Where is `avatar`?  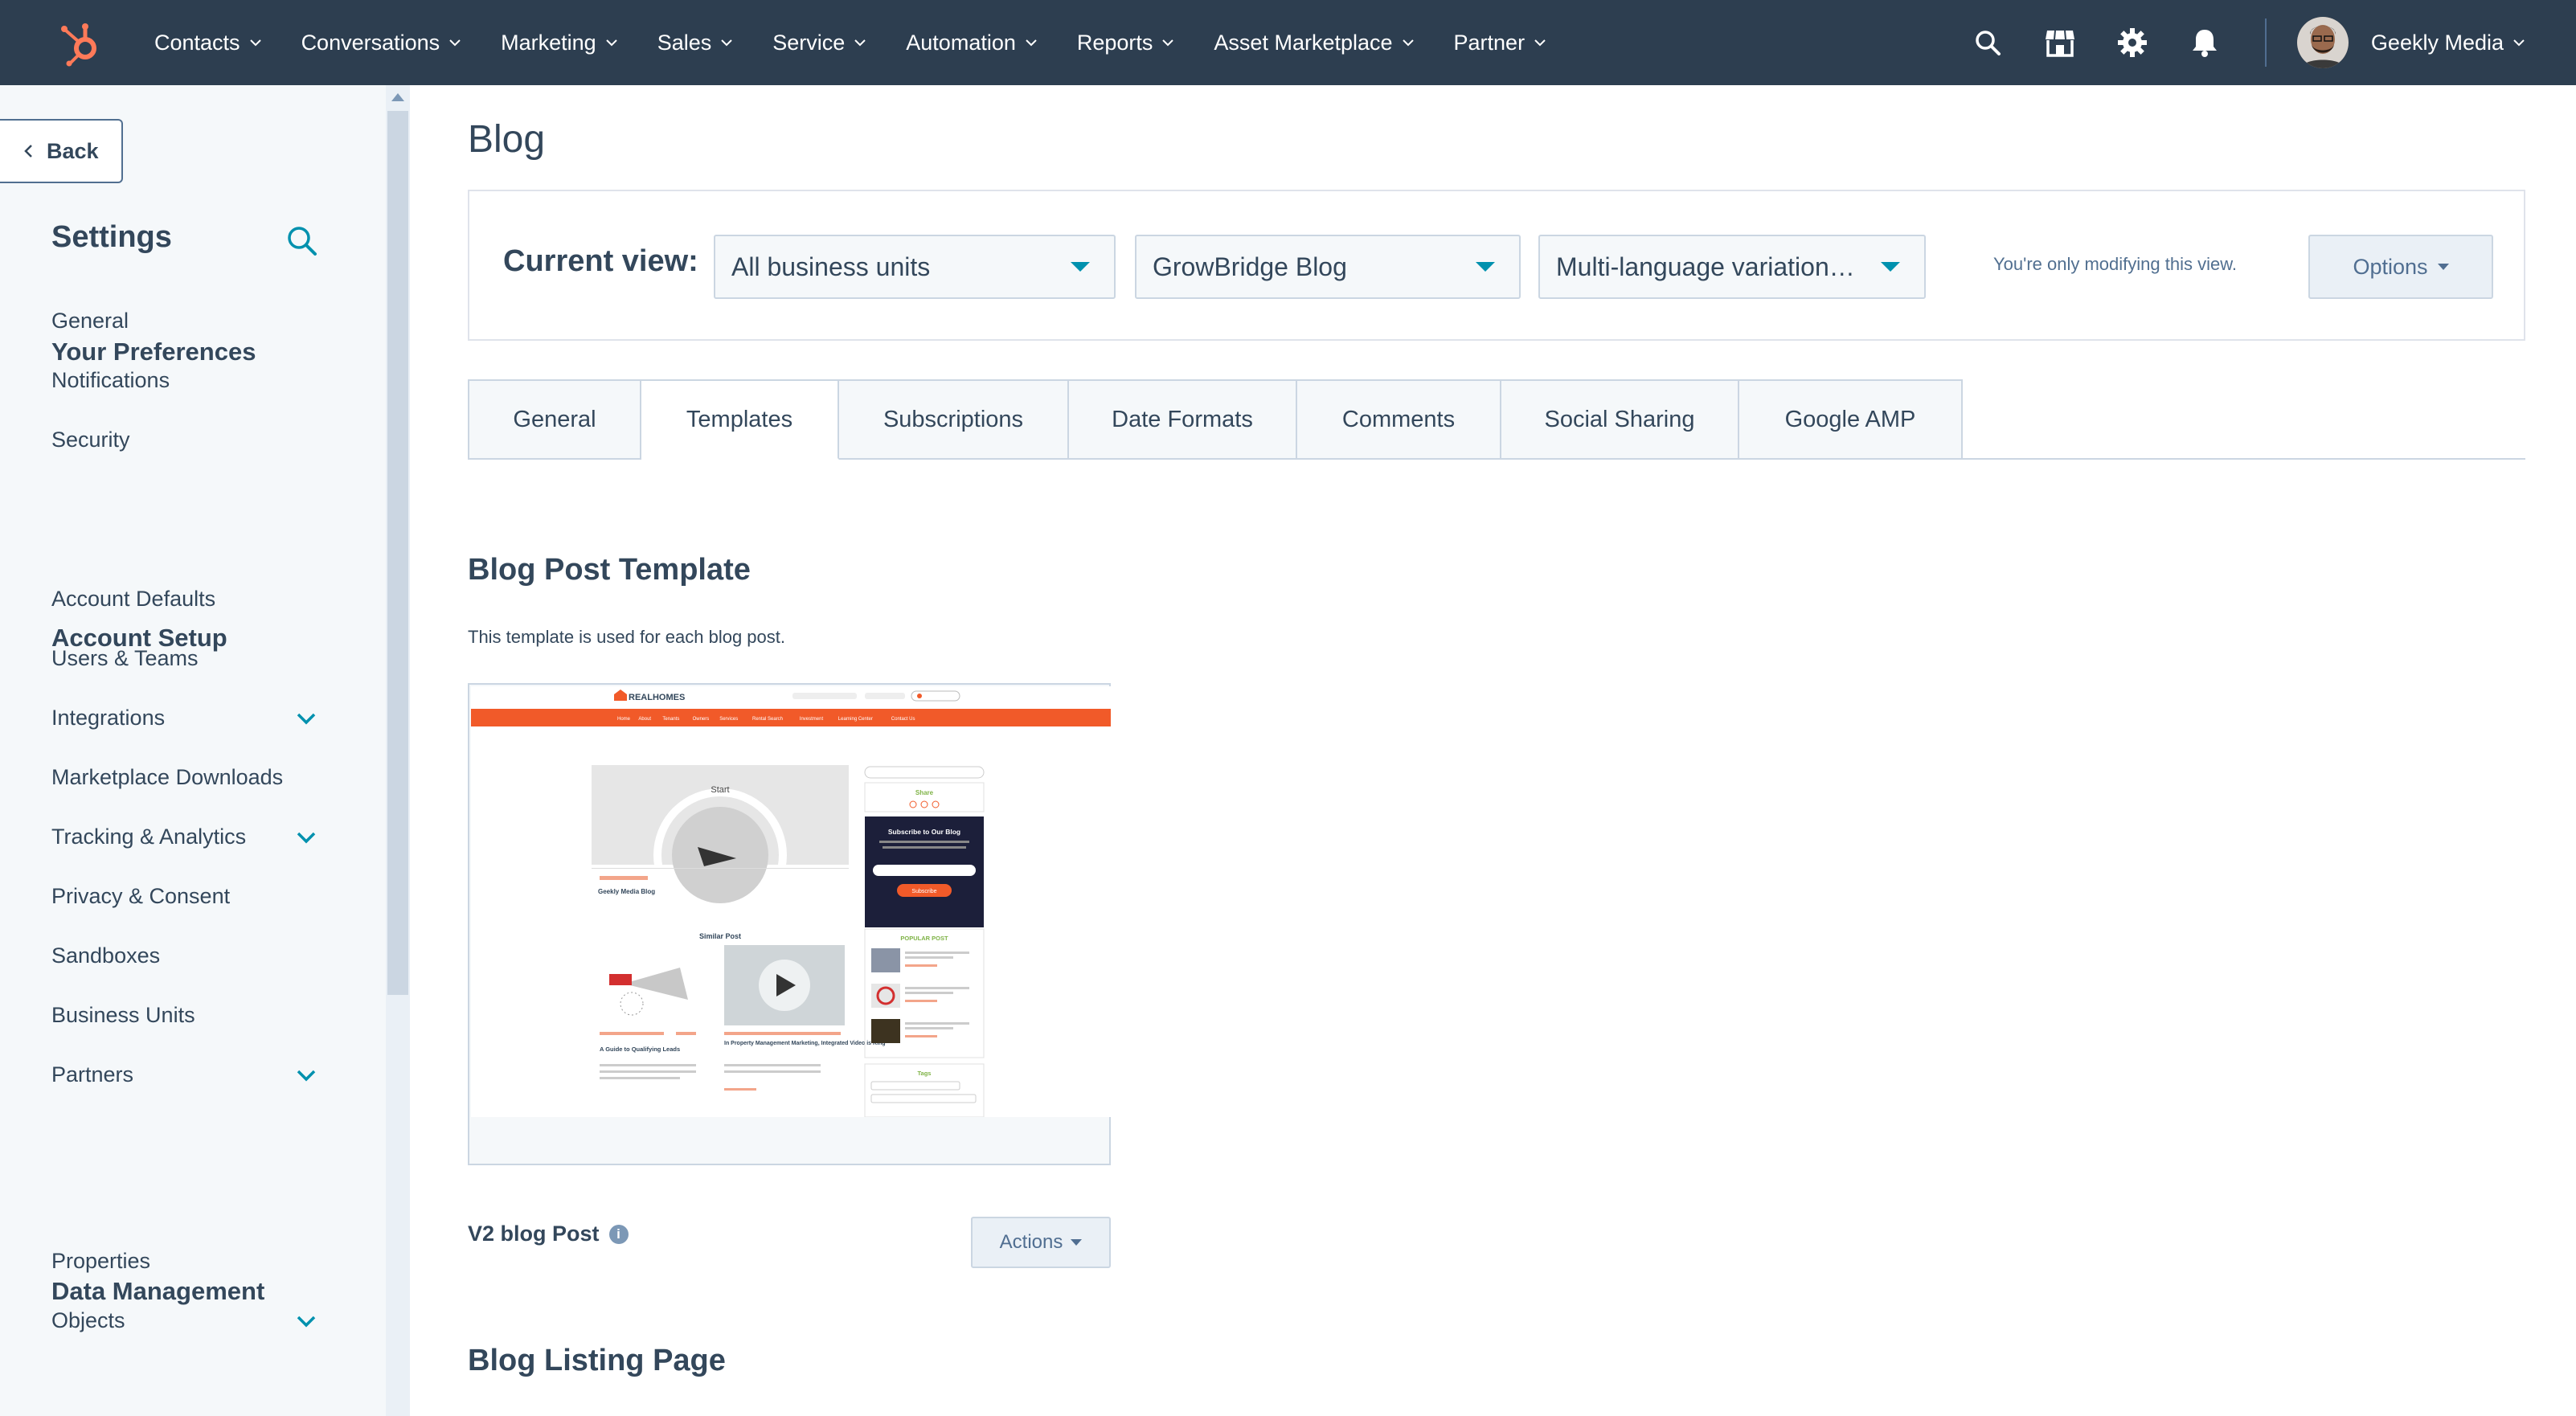 avatar is located at coordinates (2322, 42).